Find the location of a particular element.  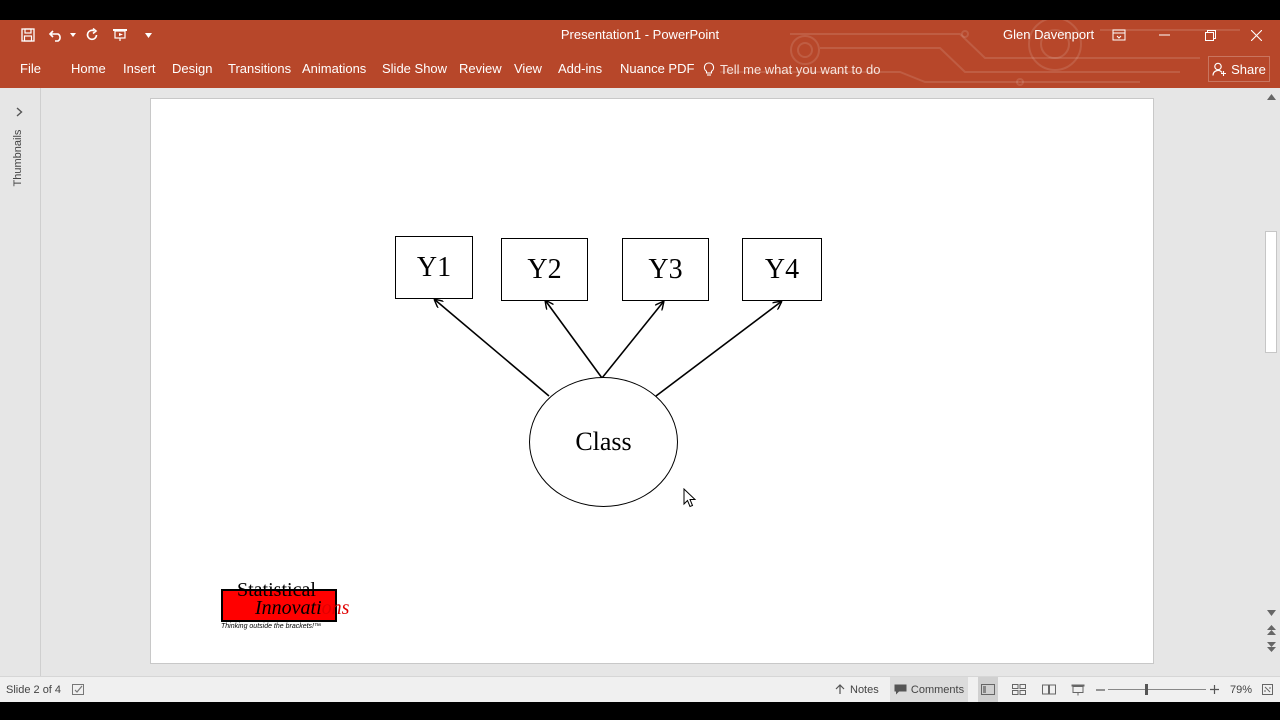

next-slide-icon is located at coordinates (1271, 647).